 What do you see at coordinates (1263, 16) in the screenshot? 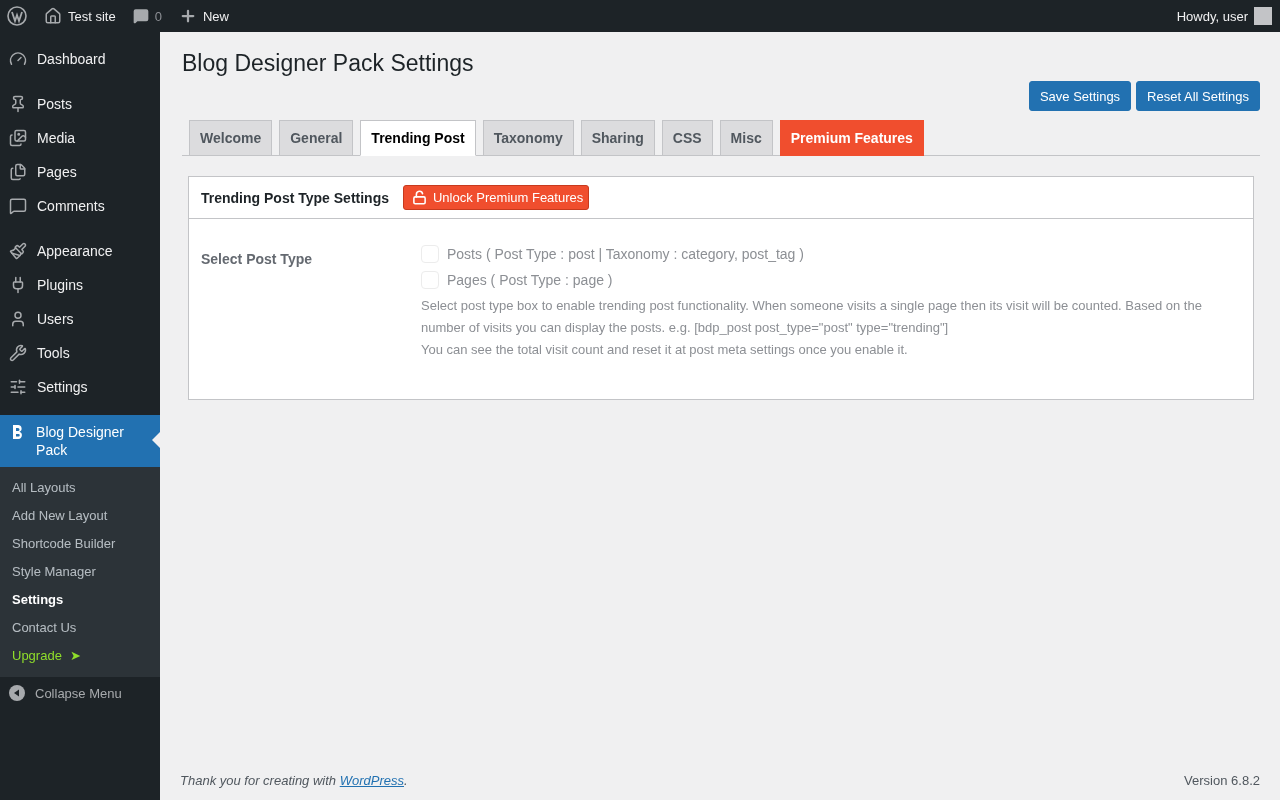
I see `avatar-icon` at bounding box center [1263, 16].